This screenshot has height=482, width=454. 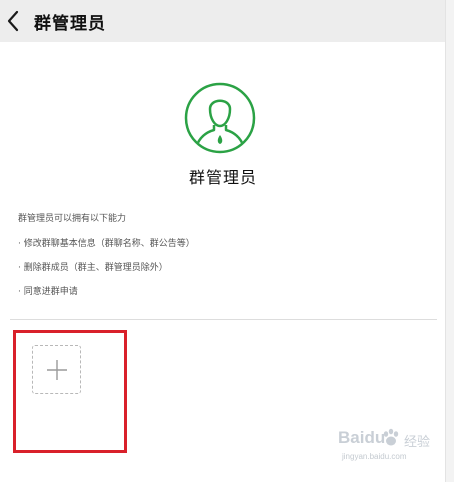 What do you see at coordinates (449, 241) in the screenshot?
I see `scrollbar-strip` at bounding box center [449, 241].